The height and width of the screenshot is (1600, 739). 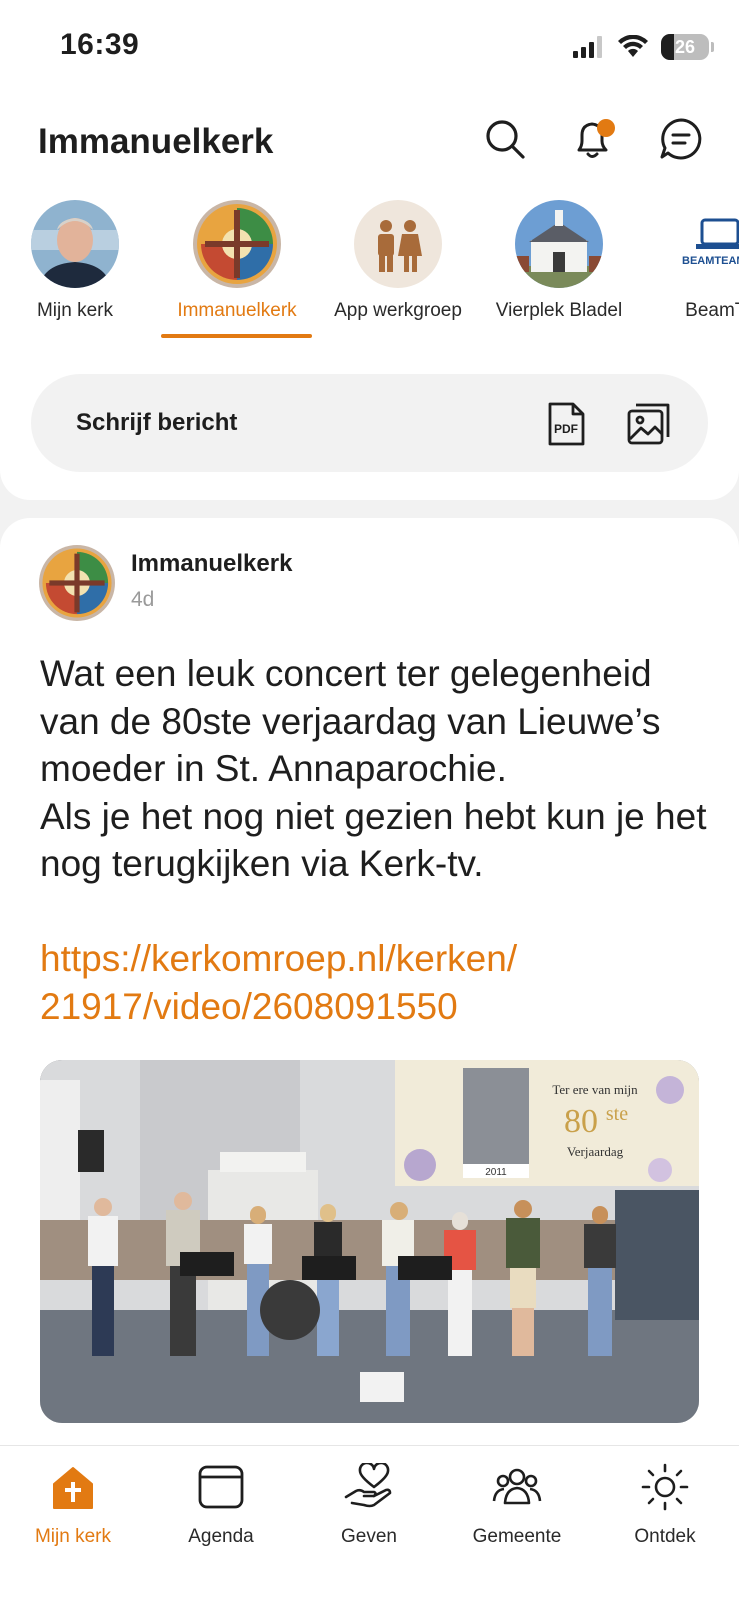 I want to click on tab-gemeente: Gemeente, so click(x=517, y=1503).